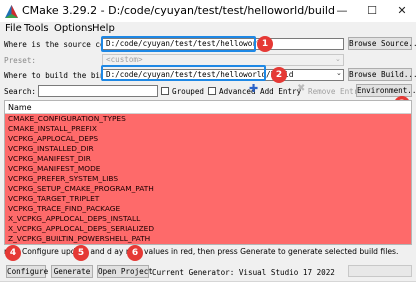 The width and height of the screenshot is (416, 288). Describe the element at coordinates (135, 253) in the screenshot. I see `annotation-badge-6: 6` at that location.